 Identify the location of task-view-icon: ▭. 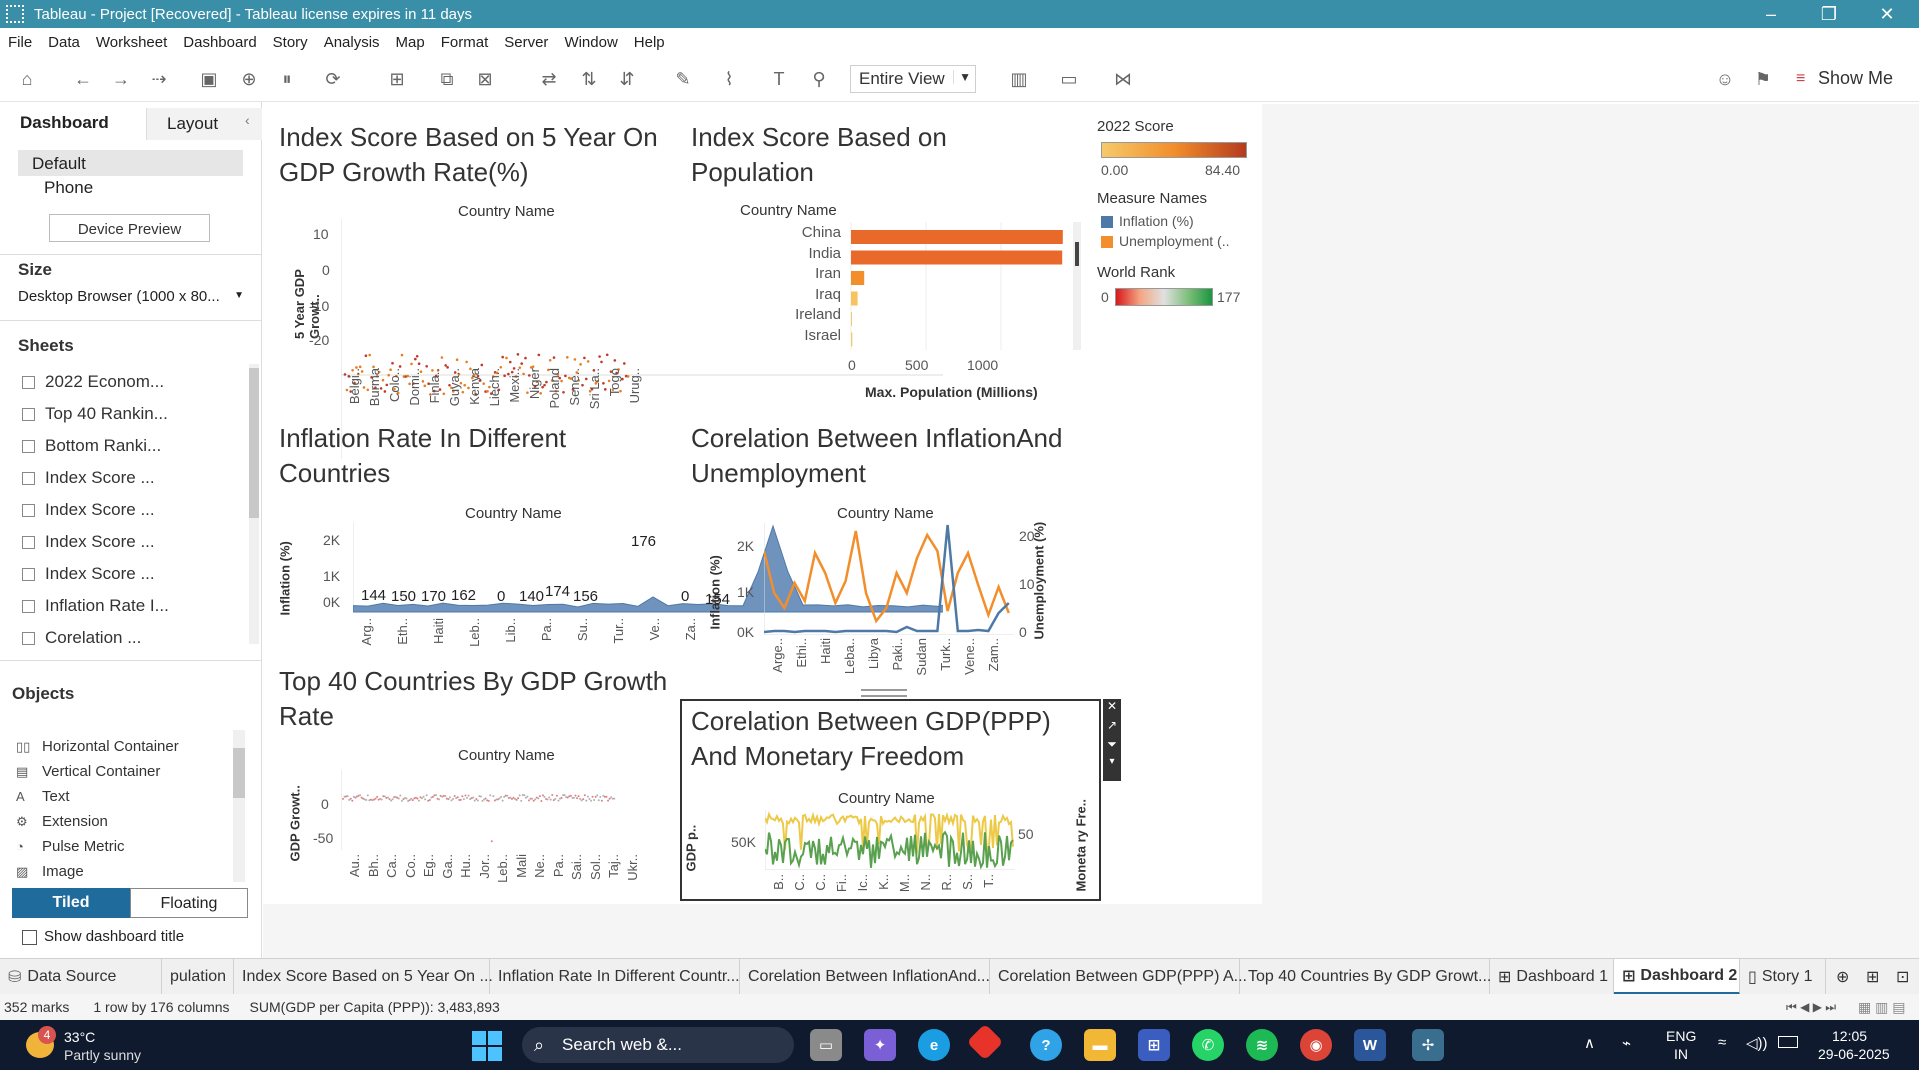
(826, 1045).